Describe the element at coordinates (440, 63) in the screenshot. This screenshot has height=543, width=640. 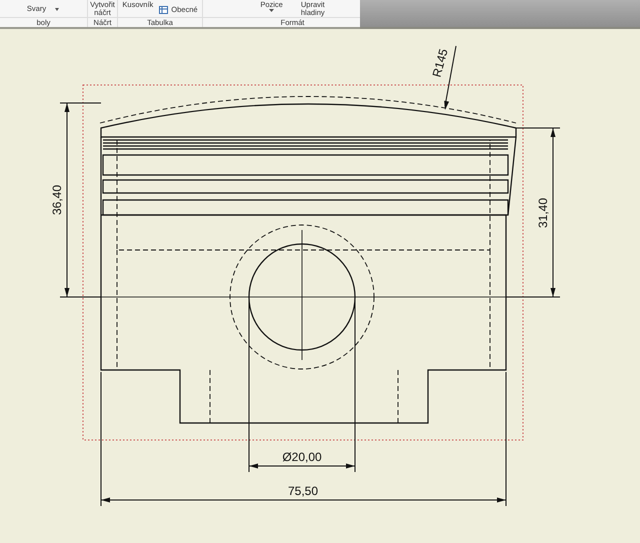
I see `dimension-text: R145` at that location.